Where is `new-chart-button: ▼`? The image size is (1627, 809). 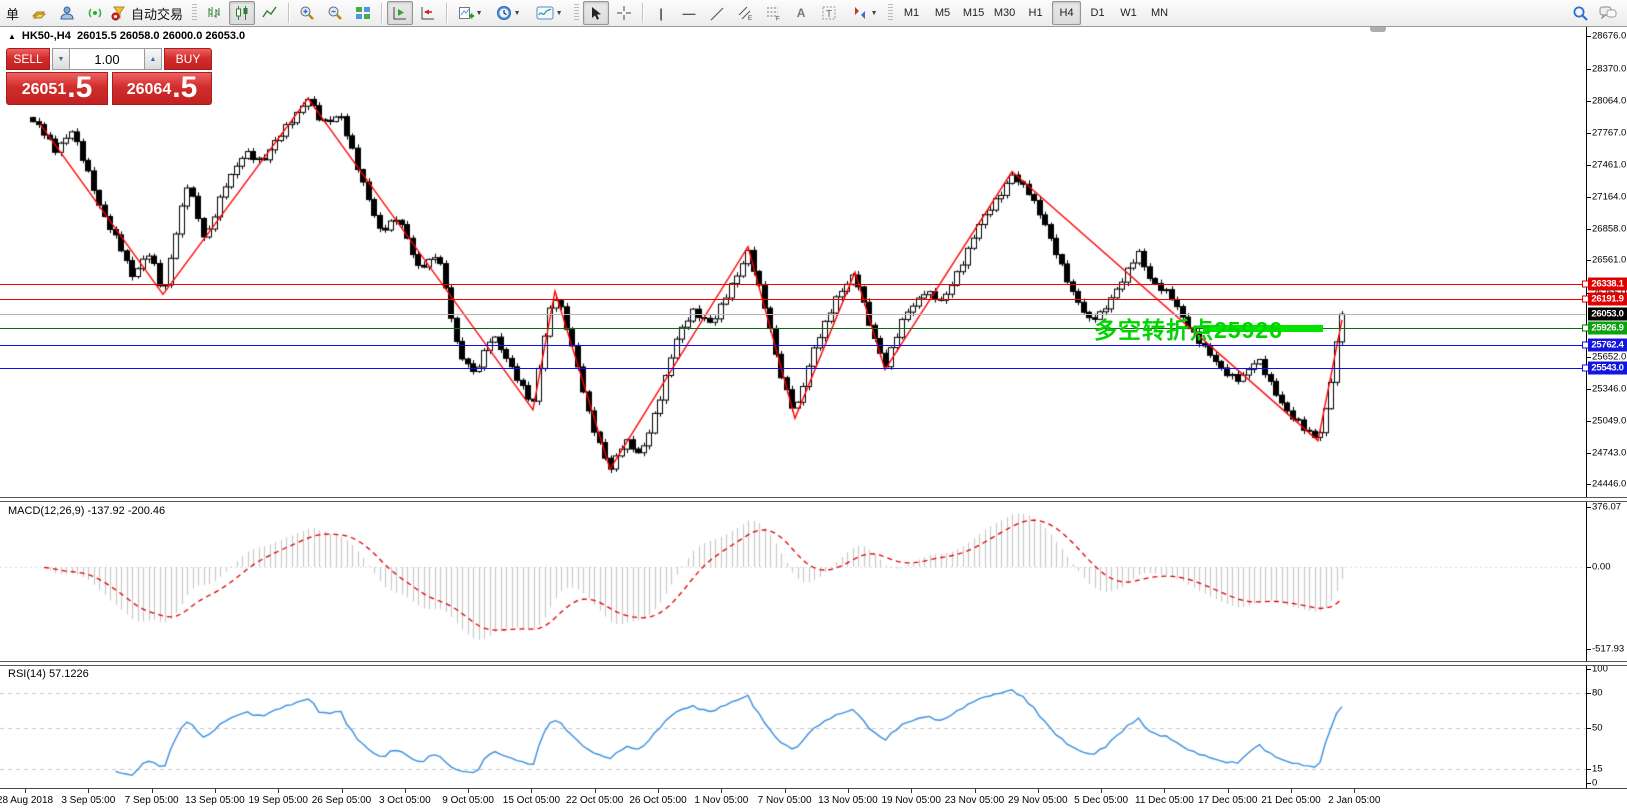
new-chart-button: ▼ is located at coordinates (470, 13).